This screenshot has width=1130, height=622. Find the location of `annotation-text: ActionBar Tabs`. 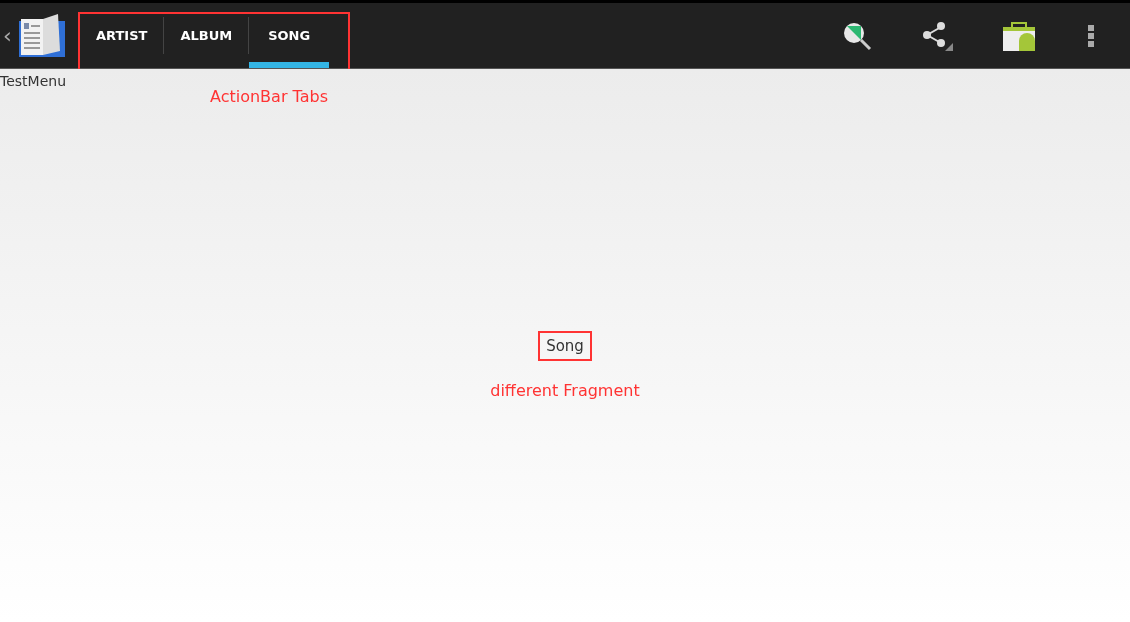

annotation-text: ActionBar Tabs is located at coordinates (269, 96).